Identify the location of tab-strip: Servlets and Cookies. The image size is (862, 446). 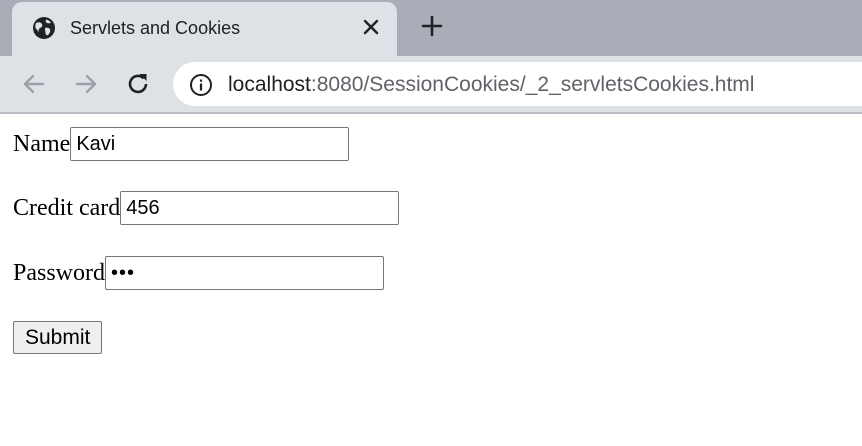
(431, 28).